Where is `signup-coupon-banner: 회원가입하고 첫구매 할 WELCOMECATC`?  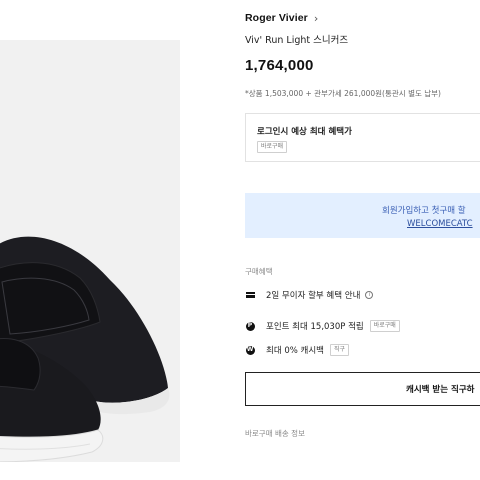
signup-coupon-banner: 회원가입하고 첫구매 할 WELCOMECATC is located at coordinates (362, 215).